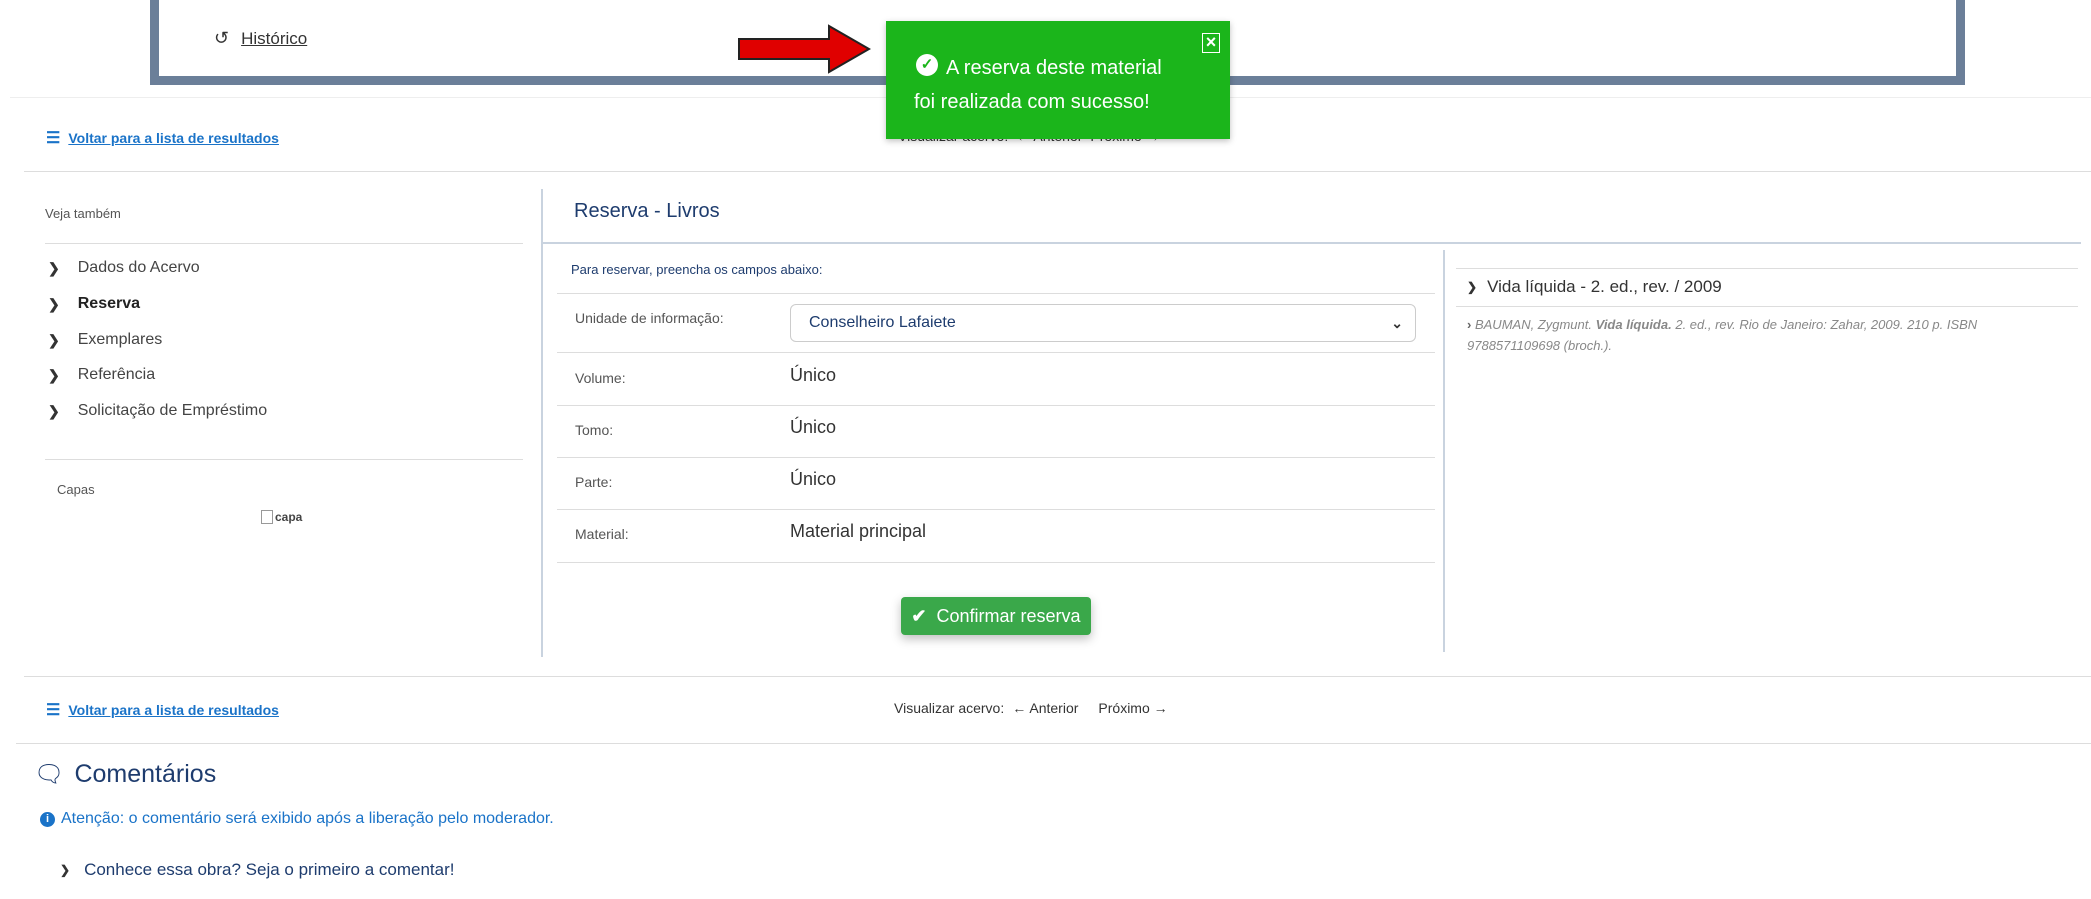  I want to click on comments-icon: 🗨, so click(49, 774).